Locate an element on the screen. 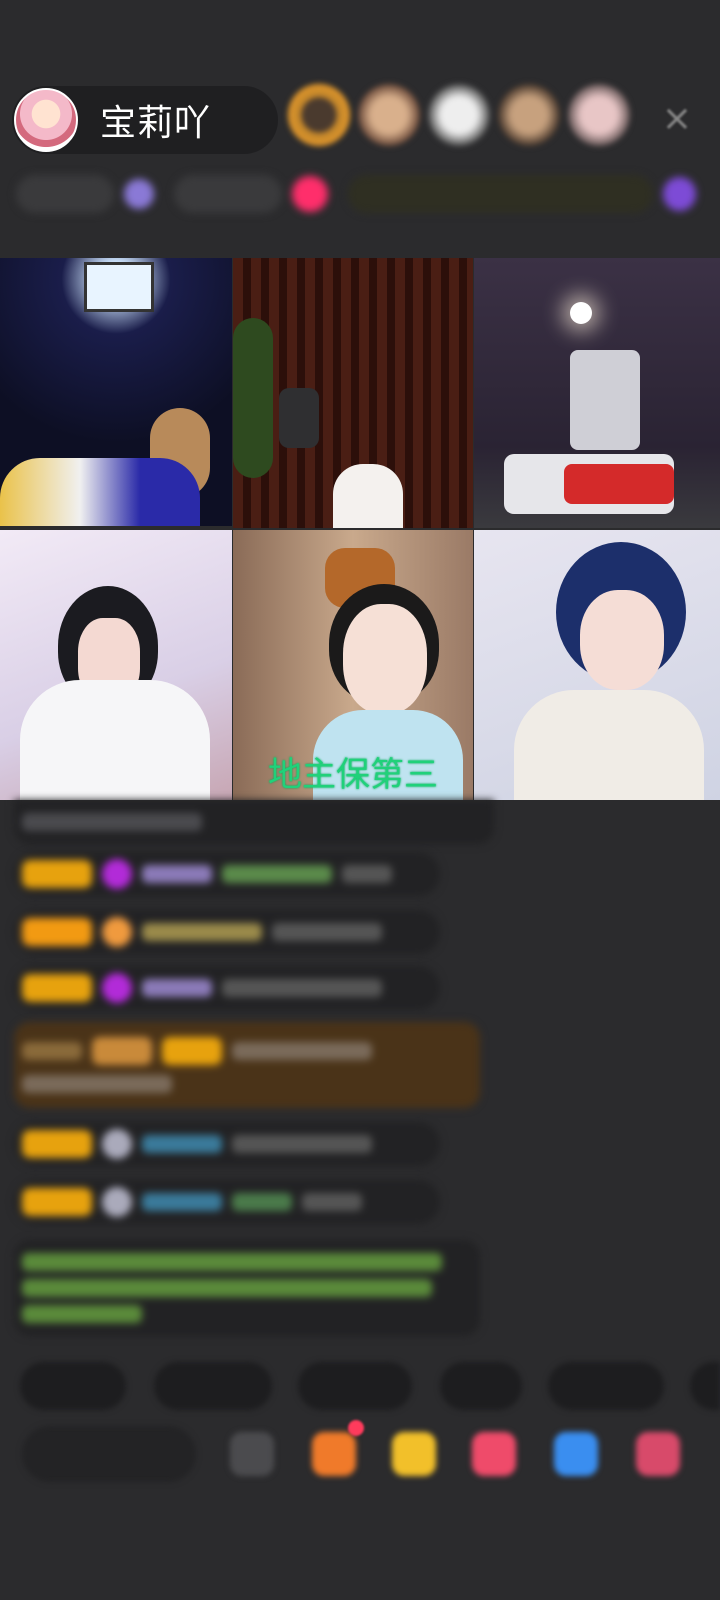  host-avatar is located at coordinates (46, 120).